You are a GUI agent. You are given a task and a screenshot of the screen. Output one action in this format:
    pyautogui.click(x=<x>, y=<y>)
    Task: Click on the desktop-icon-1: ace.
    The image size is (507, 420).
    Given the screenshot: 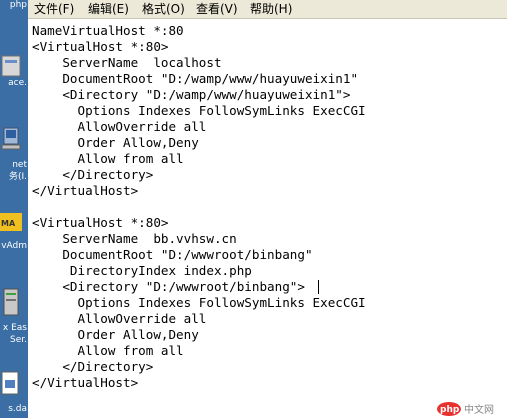 What is the action you would take?
    pyautogui.click(x=14, y=72)
    